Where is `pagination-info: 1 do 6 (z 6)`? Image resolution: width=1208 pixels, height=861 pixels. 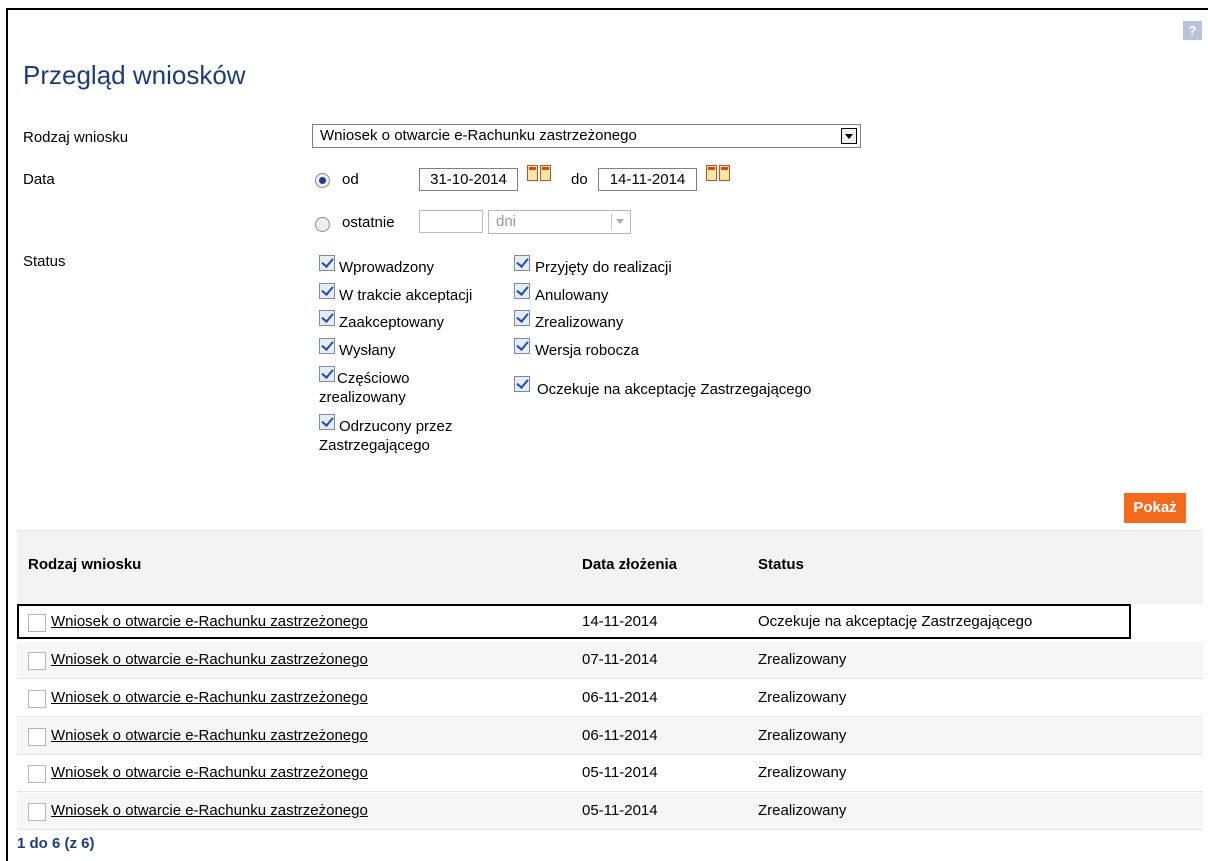
pagination-info: 1 do 6 (z 6) is located at coordinates (56, 843).